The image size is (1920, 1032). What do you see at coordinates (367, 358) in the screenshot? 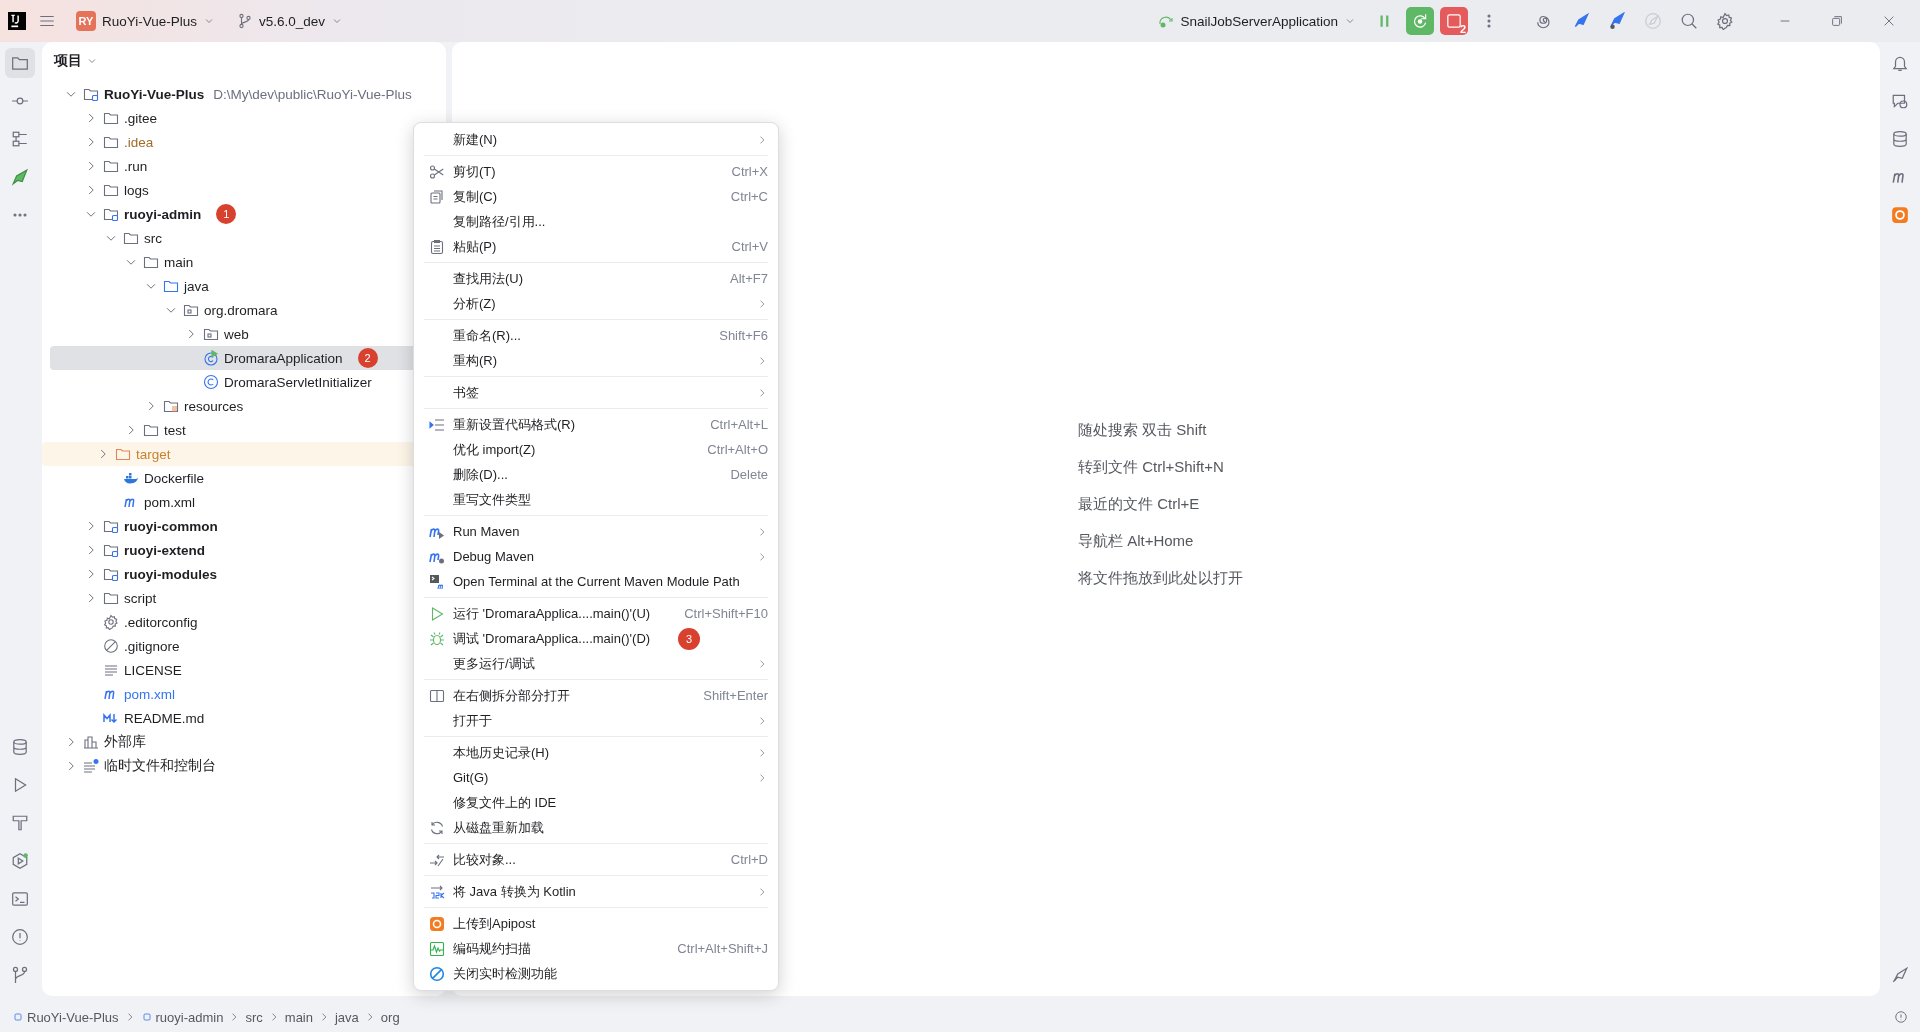
I see `step-badge: 2` at bounding box center [367, 358].